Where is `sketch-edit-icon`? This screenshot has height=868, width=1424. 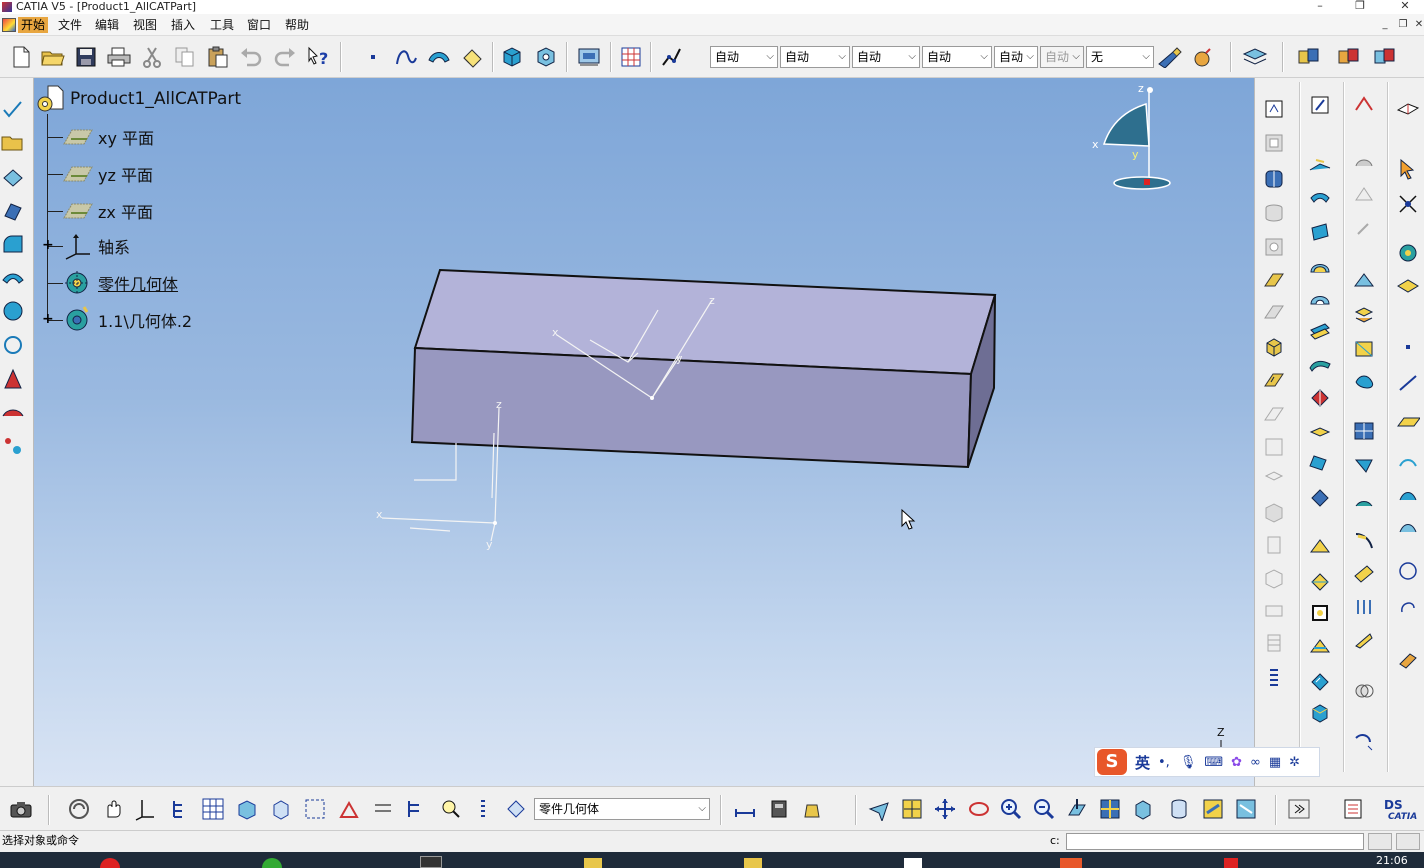
sketch-edit-icon is located at coordinates (1320, 105).